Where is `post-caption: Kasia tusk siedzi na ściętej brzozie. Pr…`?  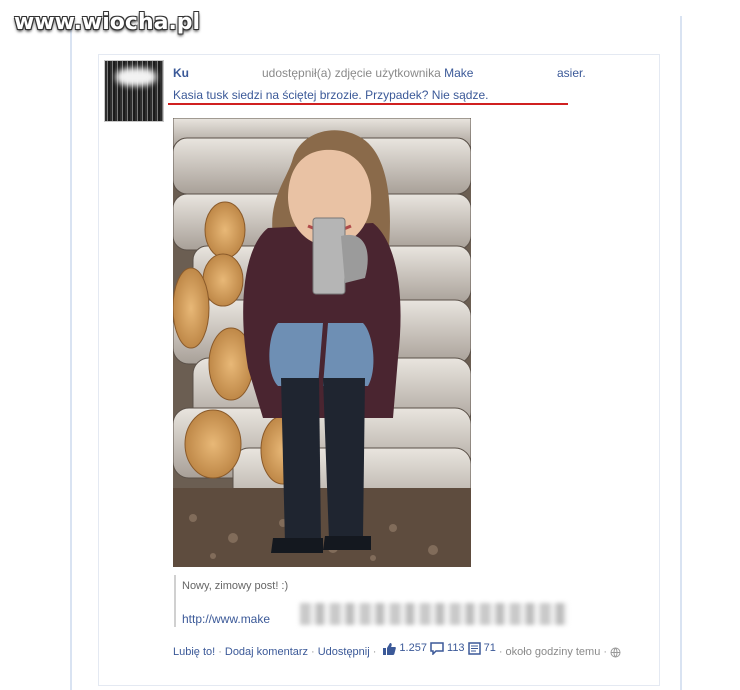
post-caption: Kasia tusk siedzi na ściętej brzozie. Pr… is located at coordinates (331, 95).